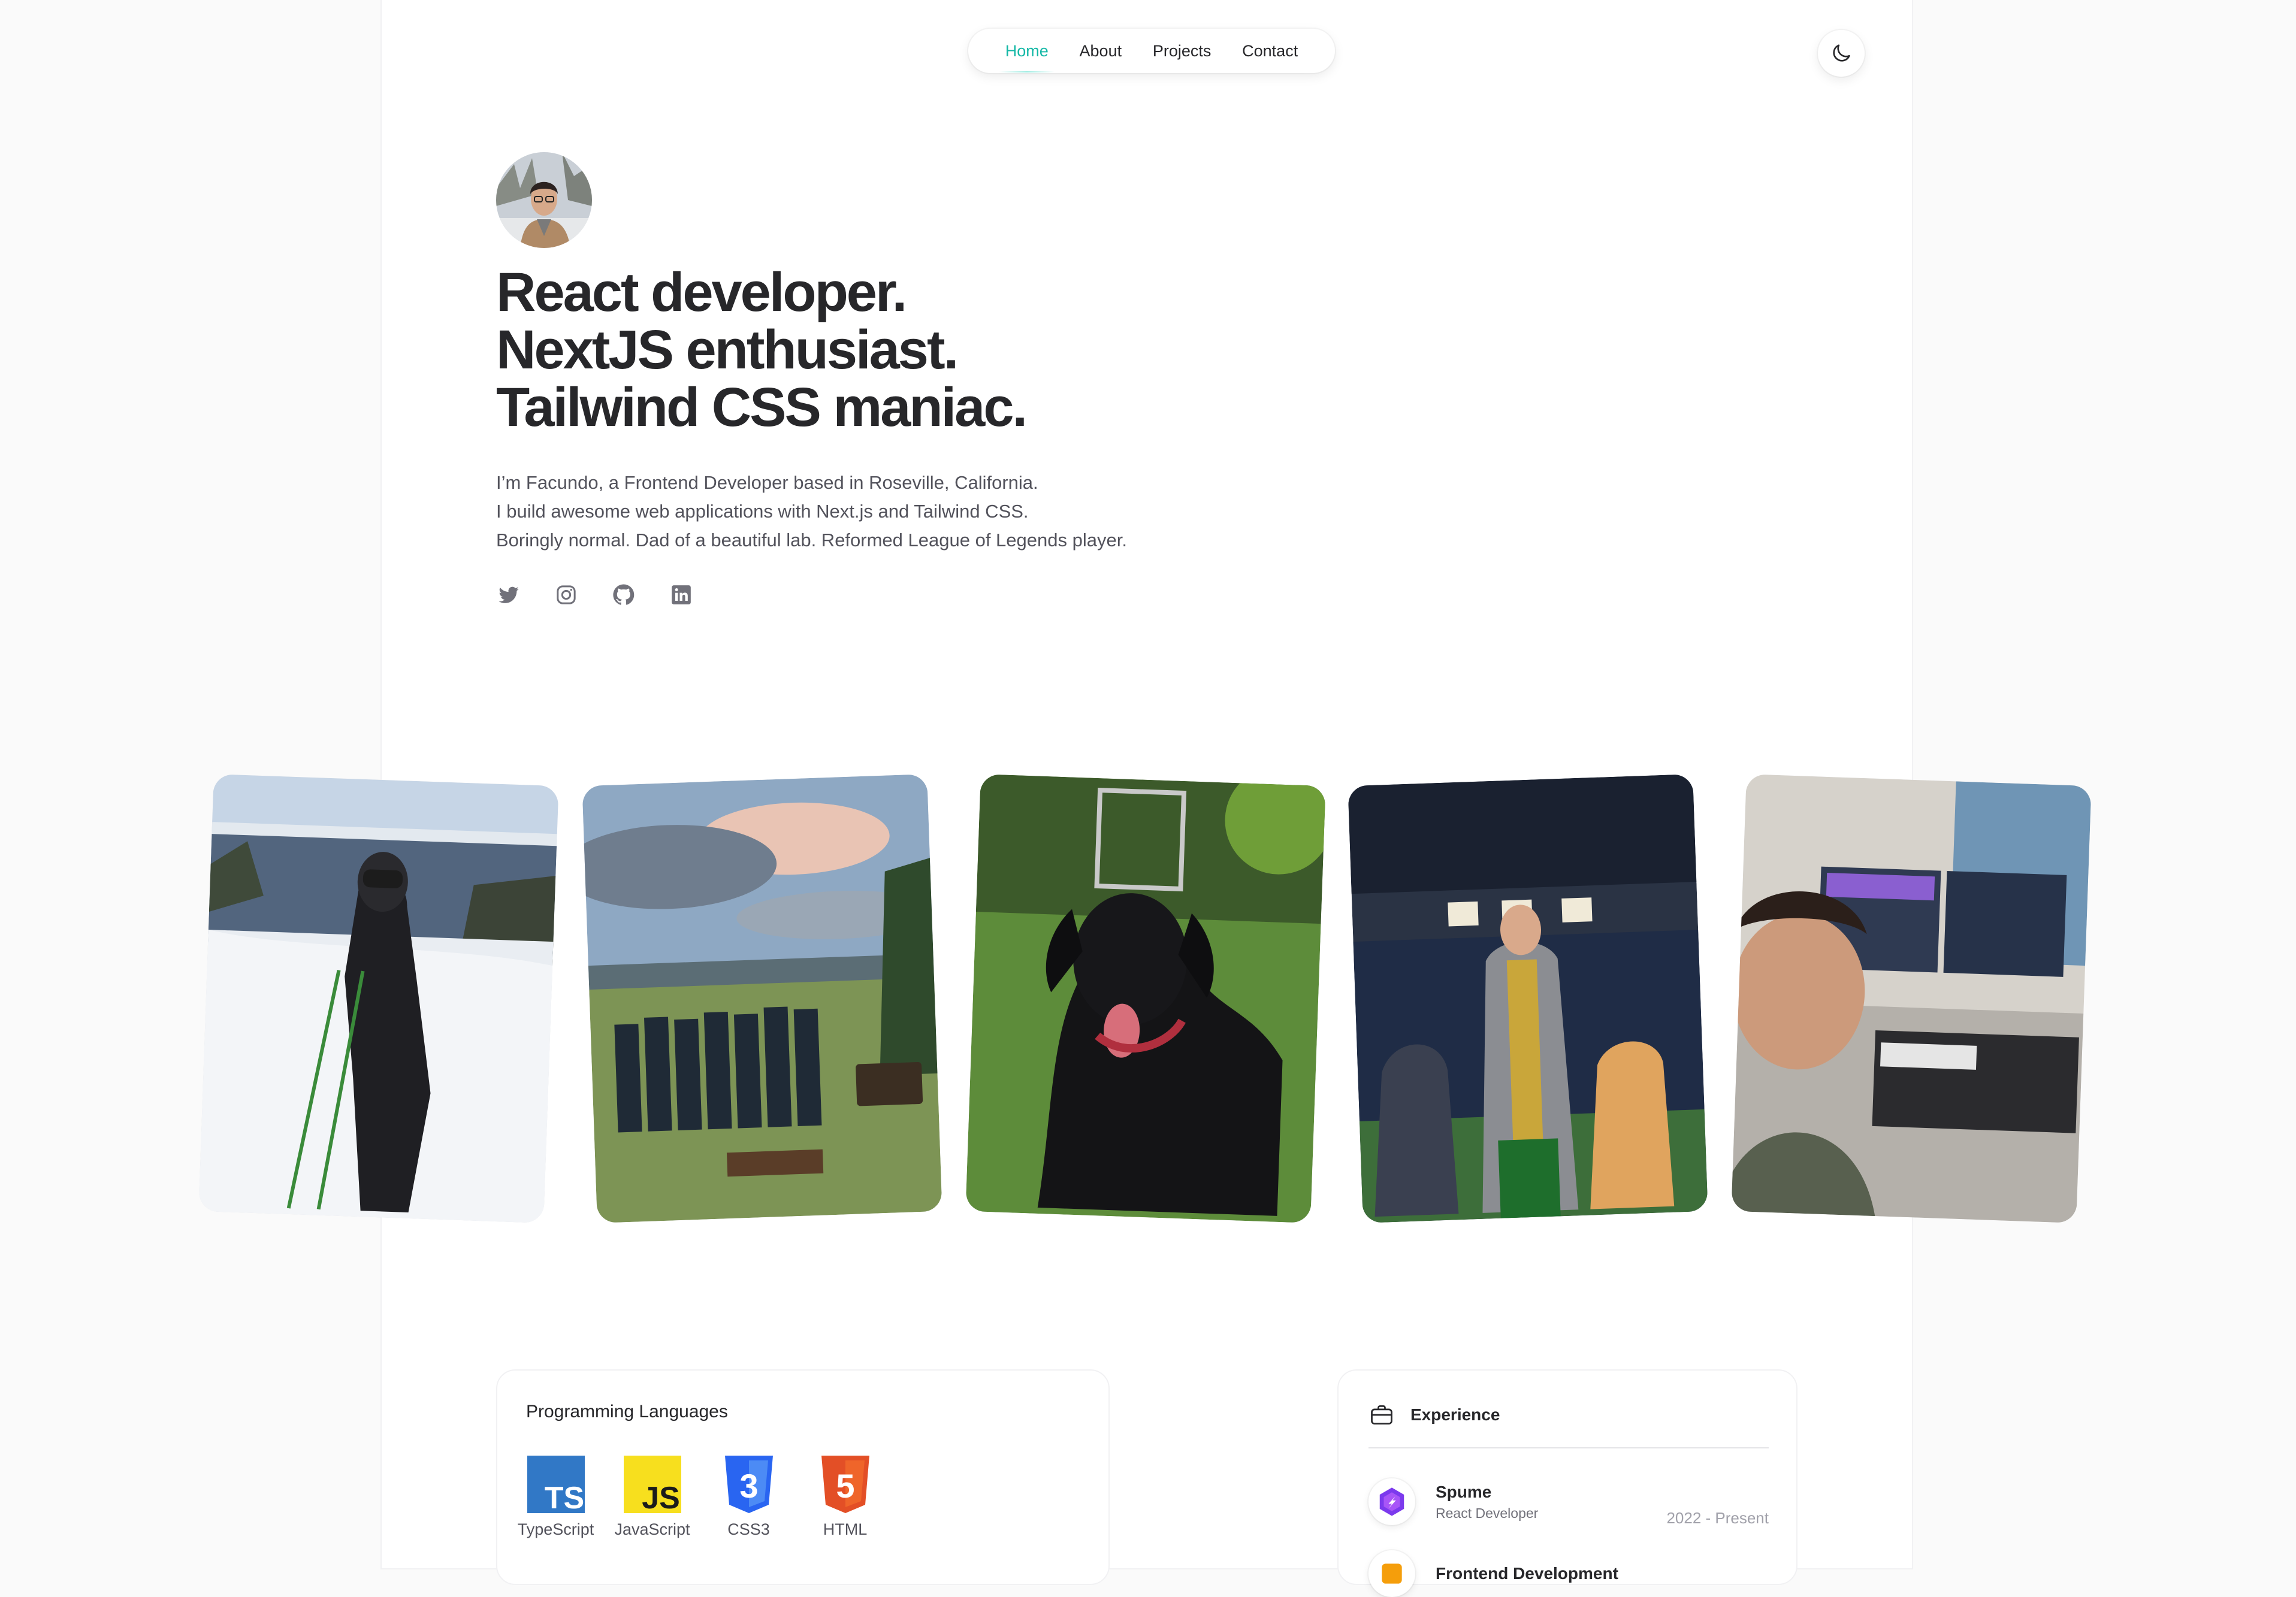 This screenshot has height=1597, width=2296. What do you see at coordinates (1568, 1502) in the screenshot?
I see `job-item: Spume React Developer 2022 - Present` at bounding box center [1568, 1502].